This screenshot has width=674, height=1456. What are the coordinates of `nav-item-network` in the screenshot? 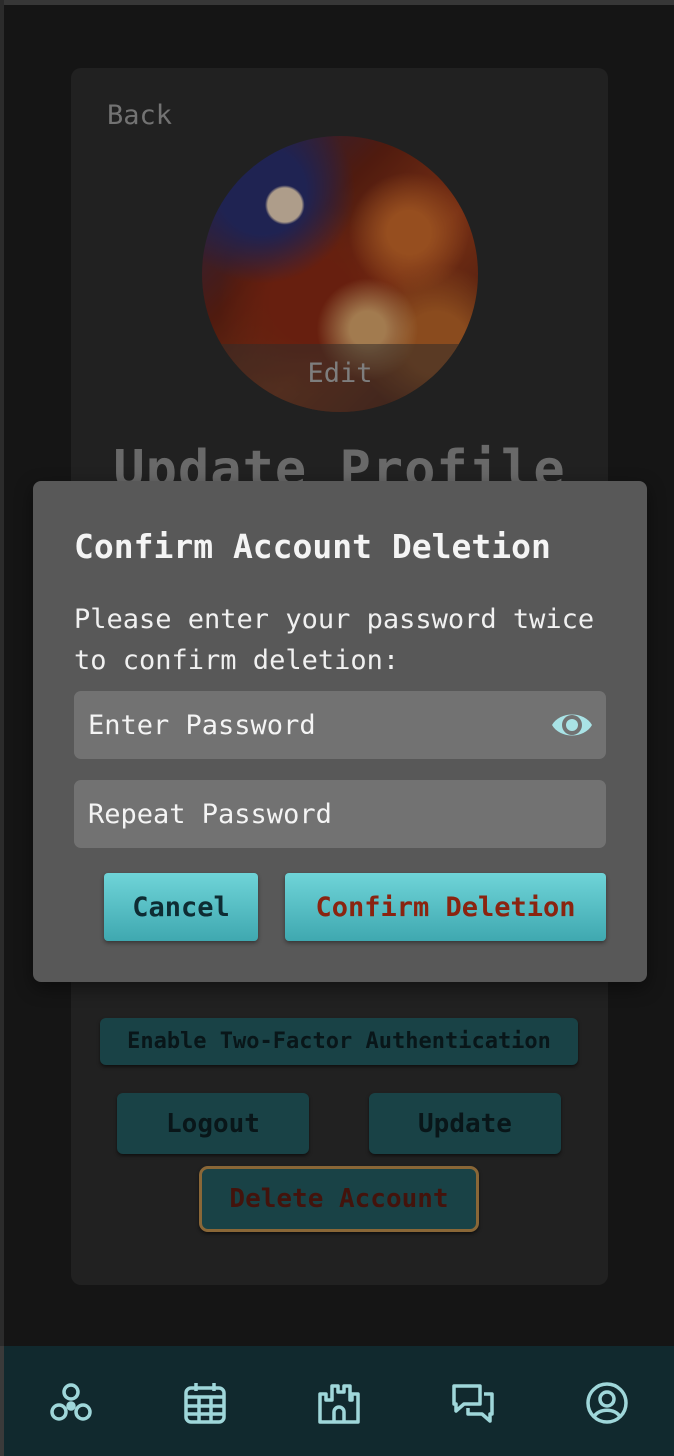 It's located at (71, 1403).